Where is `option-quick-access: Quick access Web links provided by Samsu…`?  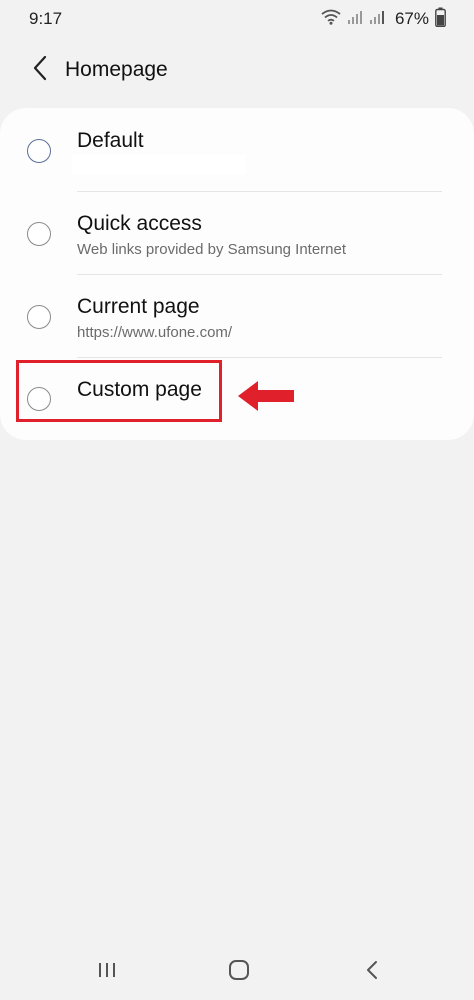
option-quick-access: Quick access Web links provided by Samsu… is located at coordinates (237, 233).